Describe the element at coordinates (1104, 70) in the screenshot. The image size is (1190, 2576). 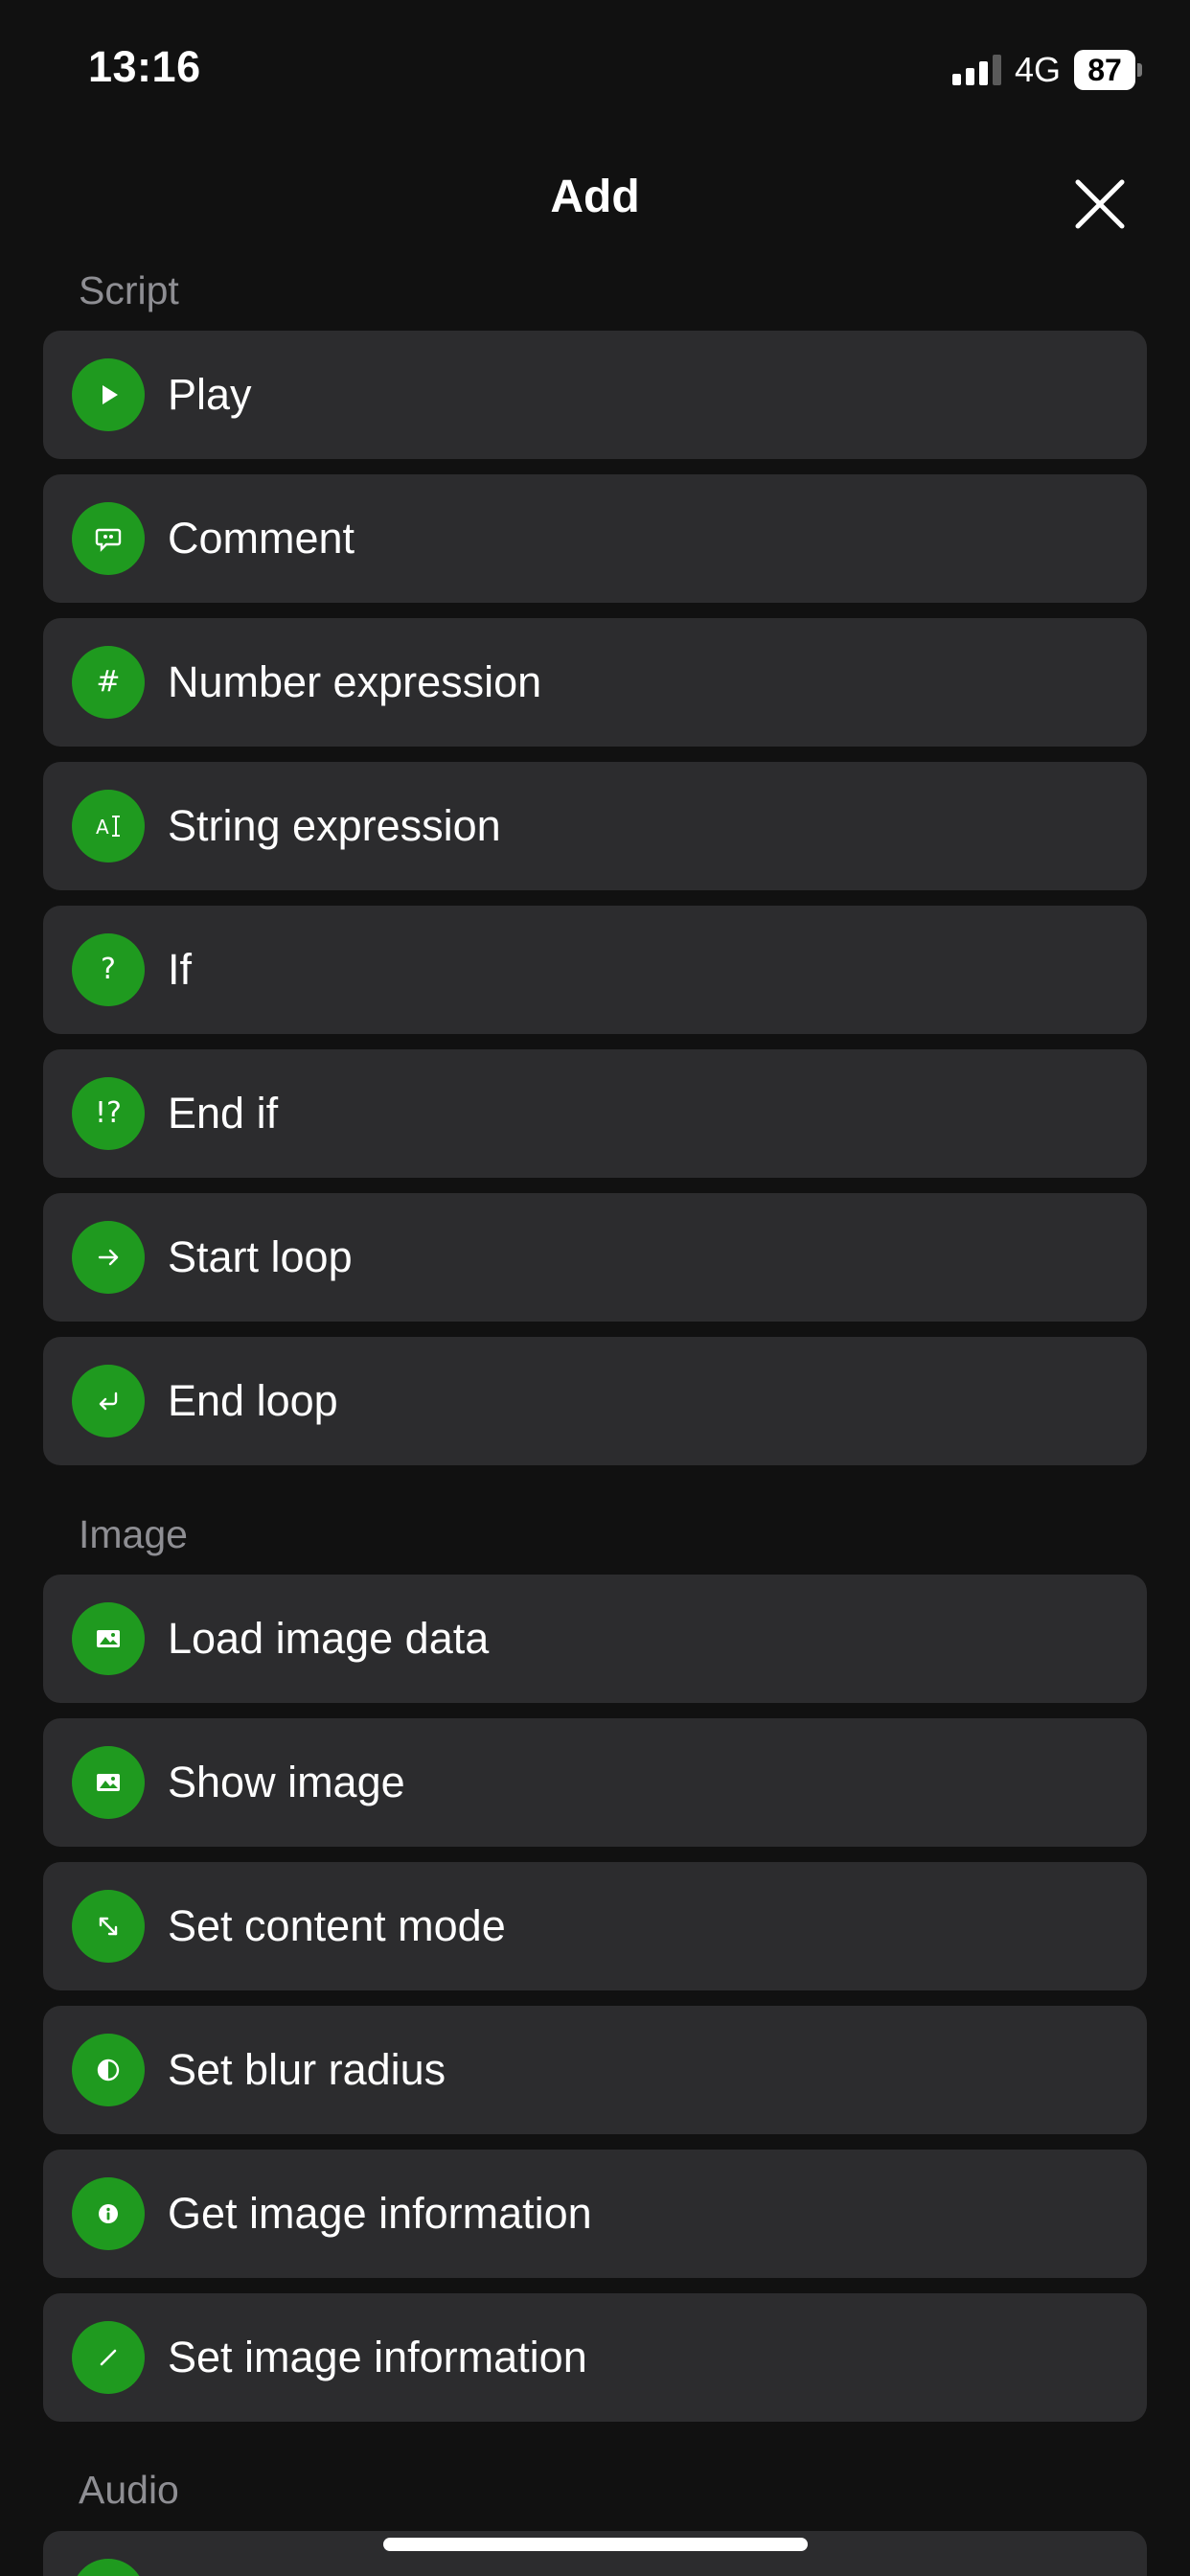
I see `battery-level: 87` at that location.